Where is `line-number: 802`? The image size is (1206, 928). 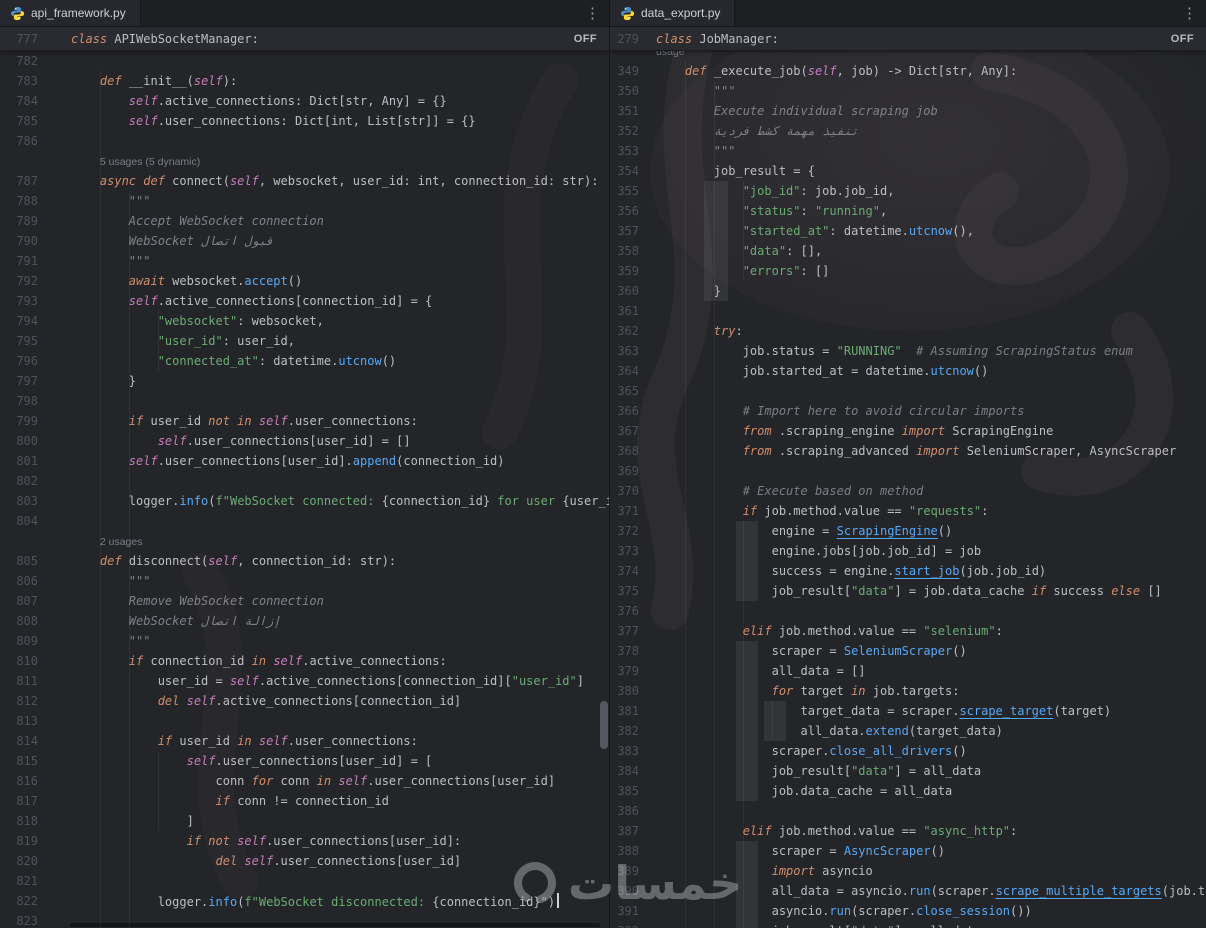 line-number: 802 is located at coordinates (27, 481).